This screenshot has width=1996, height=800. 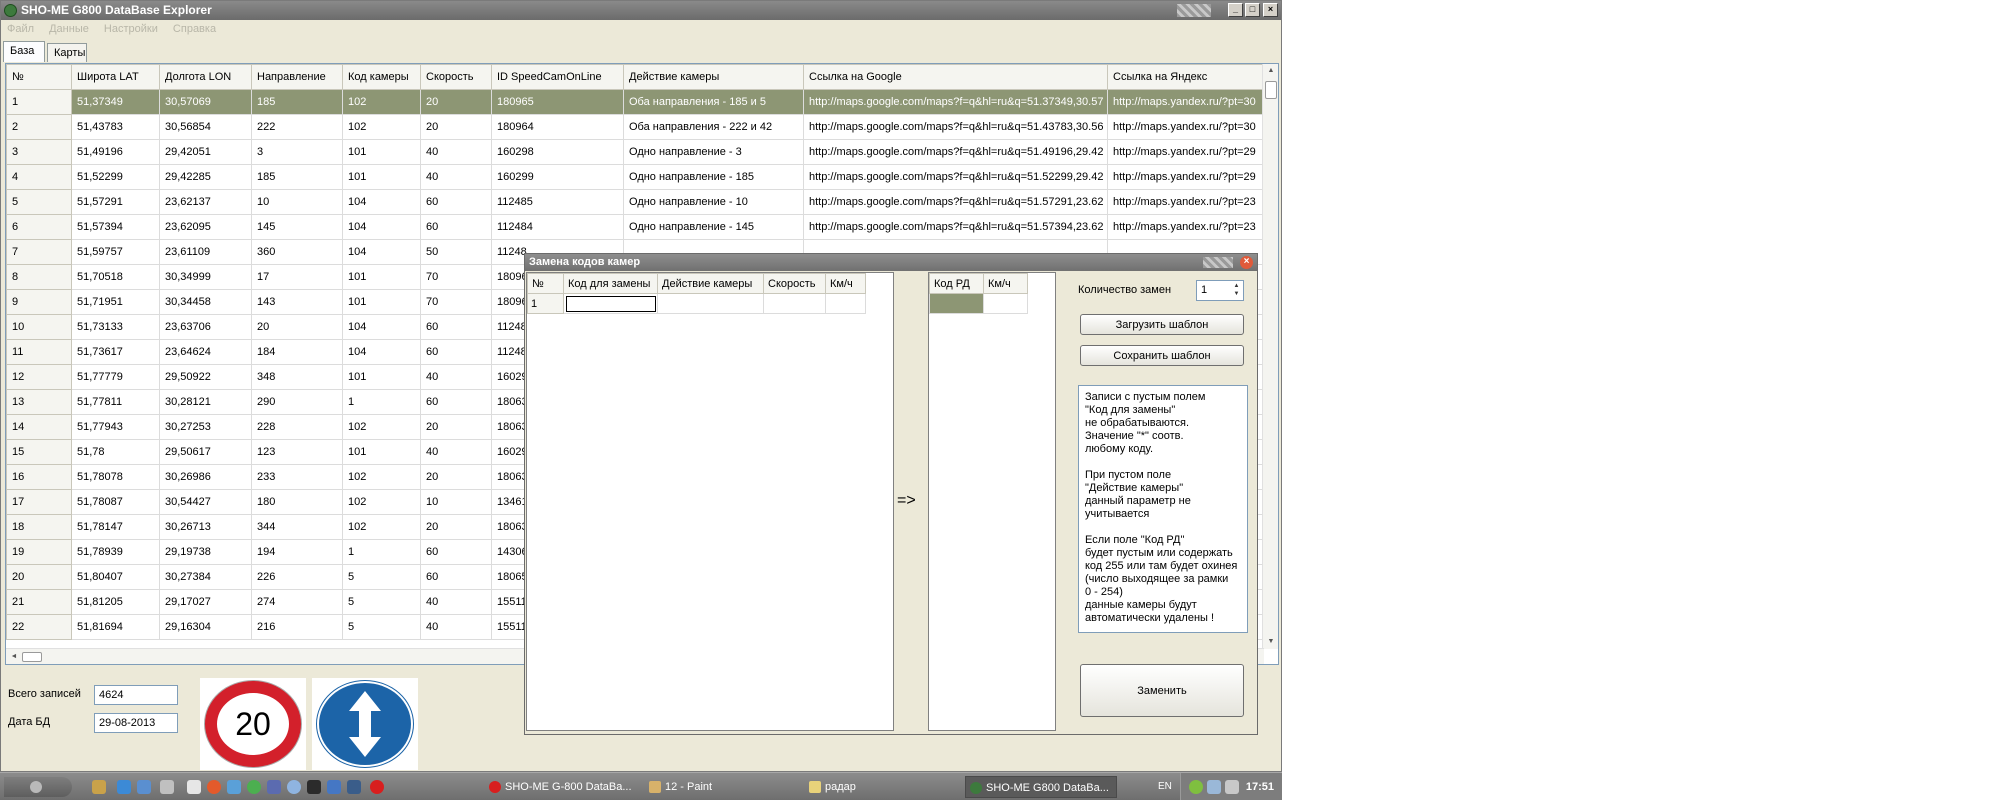 I want to click on direction-cell: 10, so click(x=297, y=202).